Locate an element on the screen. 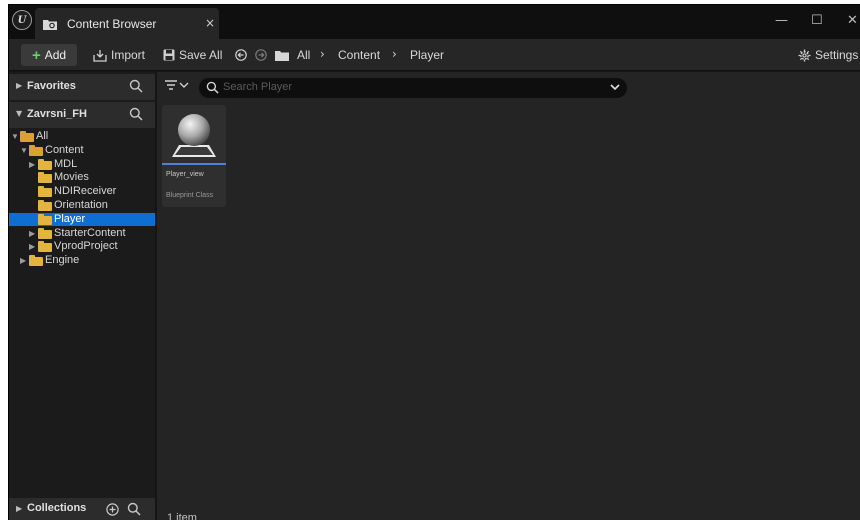 This screenshot has height=520, width=860. asset-thumbnail is located at coordinates (194, 134).